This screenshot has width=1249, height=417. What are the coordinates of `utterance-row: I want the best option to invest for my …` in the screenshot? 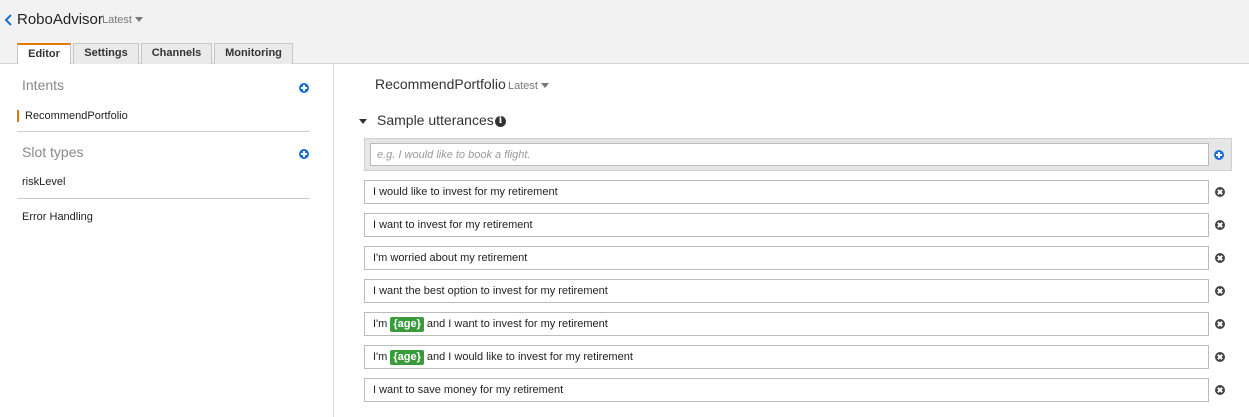 It's located at (786, 291).